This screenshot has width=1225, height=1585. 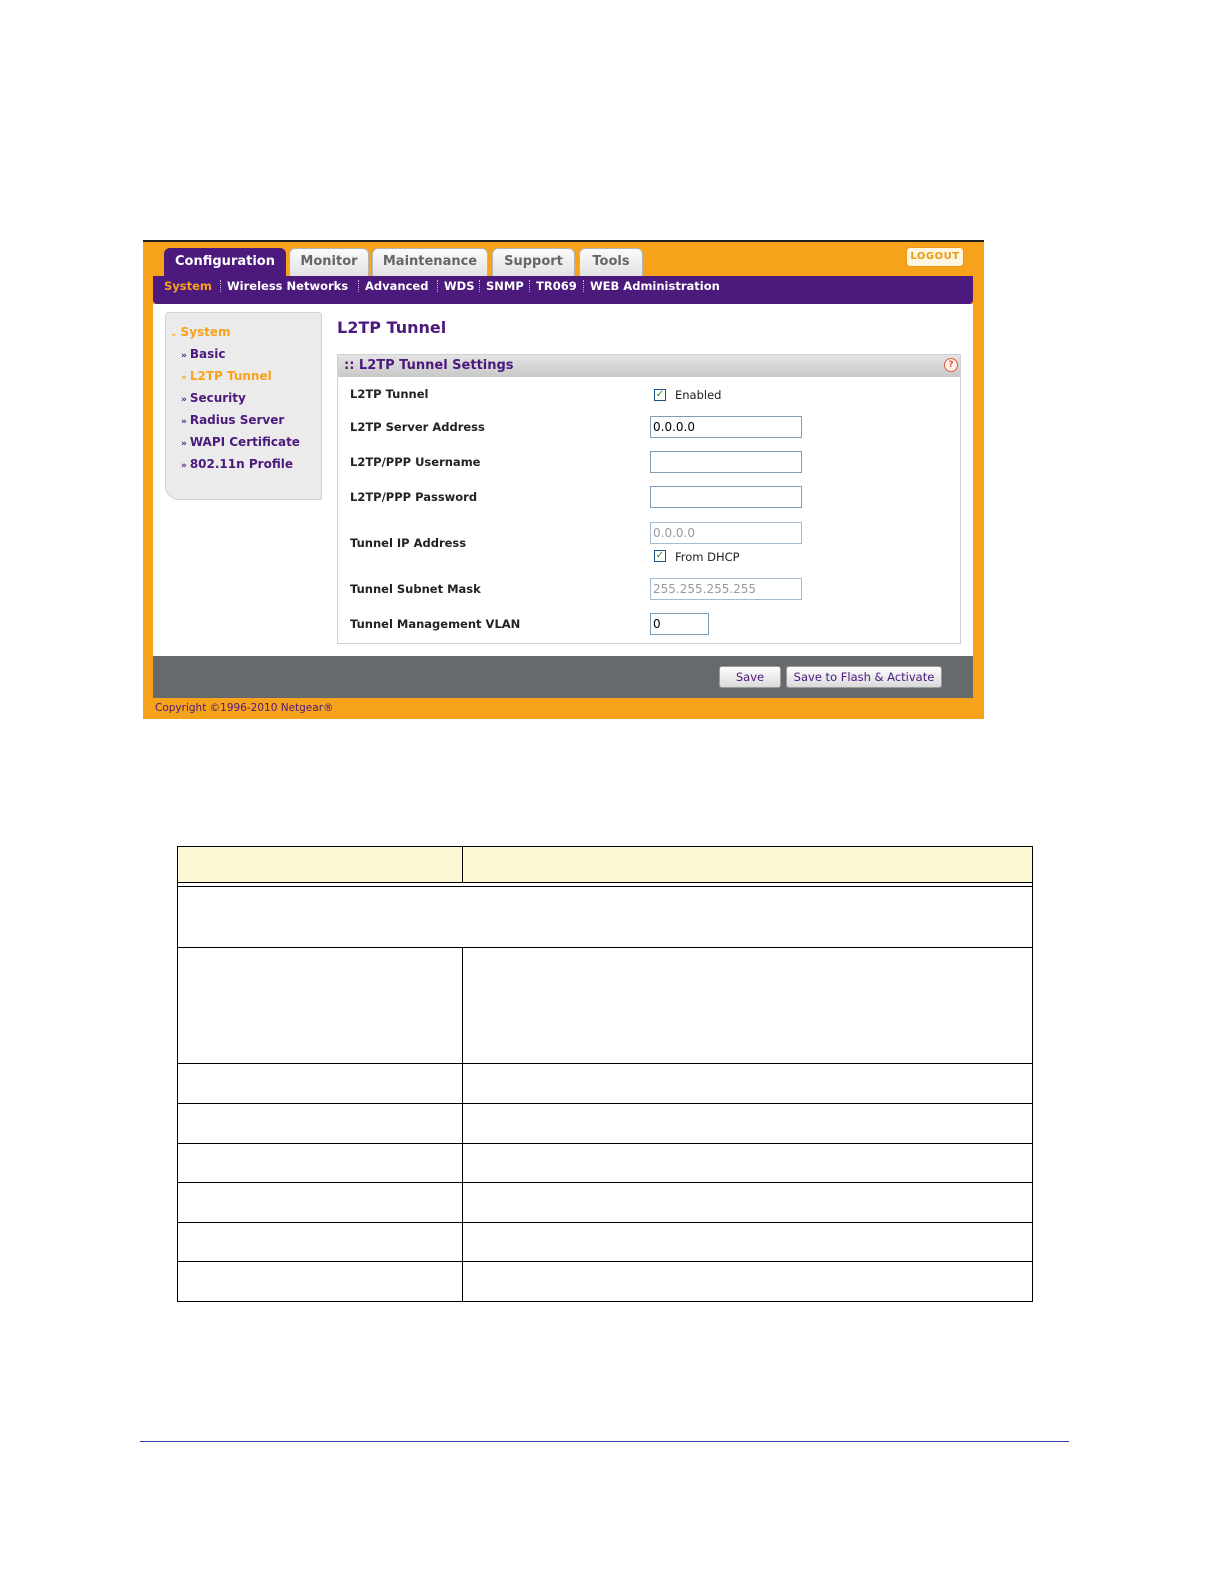 I want to click on sidebar-item-80211n-profile: » 802.11n Profile, so click(x=237, y=464).